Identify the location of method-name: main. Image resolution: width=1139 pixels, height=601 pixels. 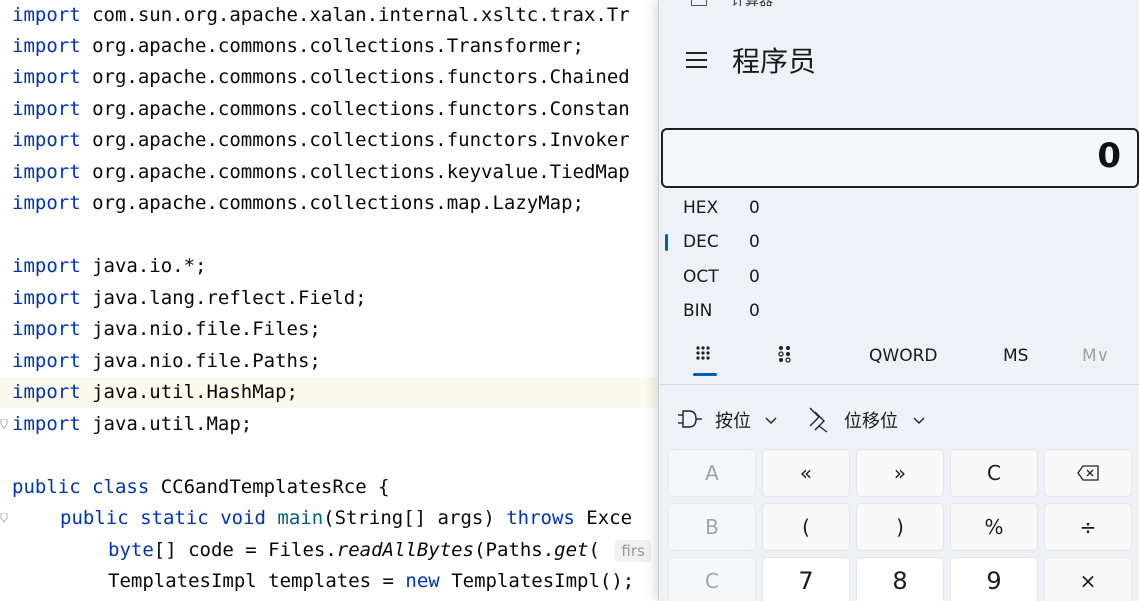
(300, 518).